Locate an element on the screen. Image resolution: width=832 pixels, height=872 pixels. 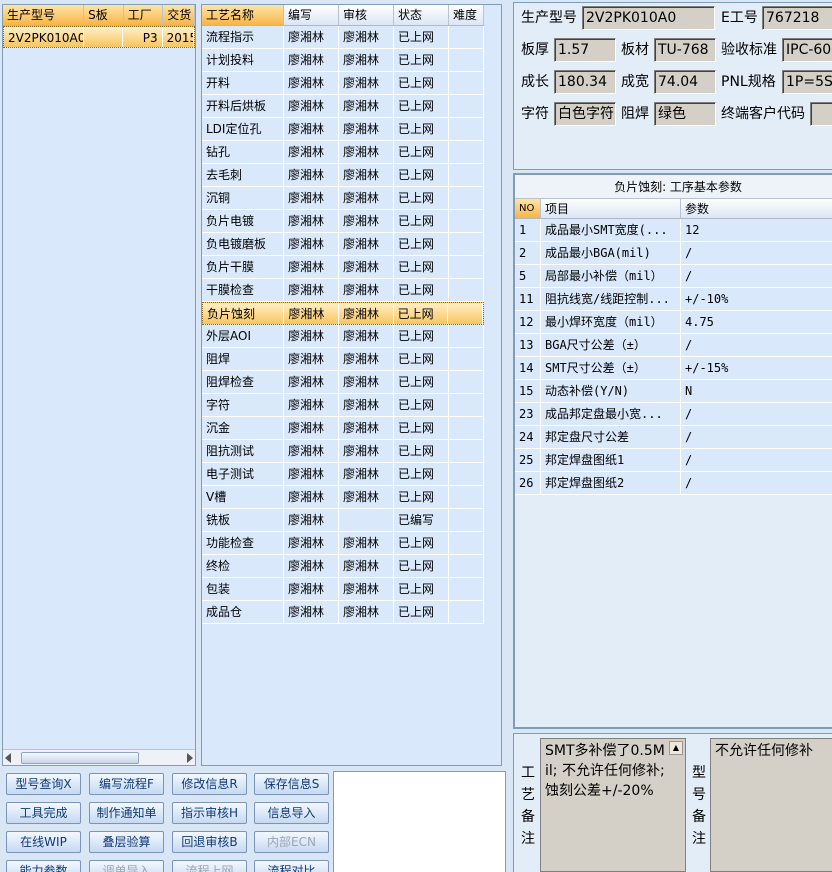
action-button: 叠层验算 is located at coordinates (126, 842).